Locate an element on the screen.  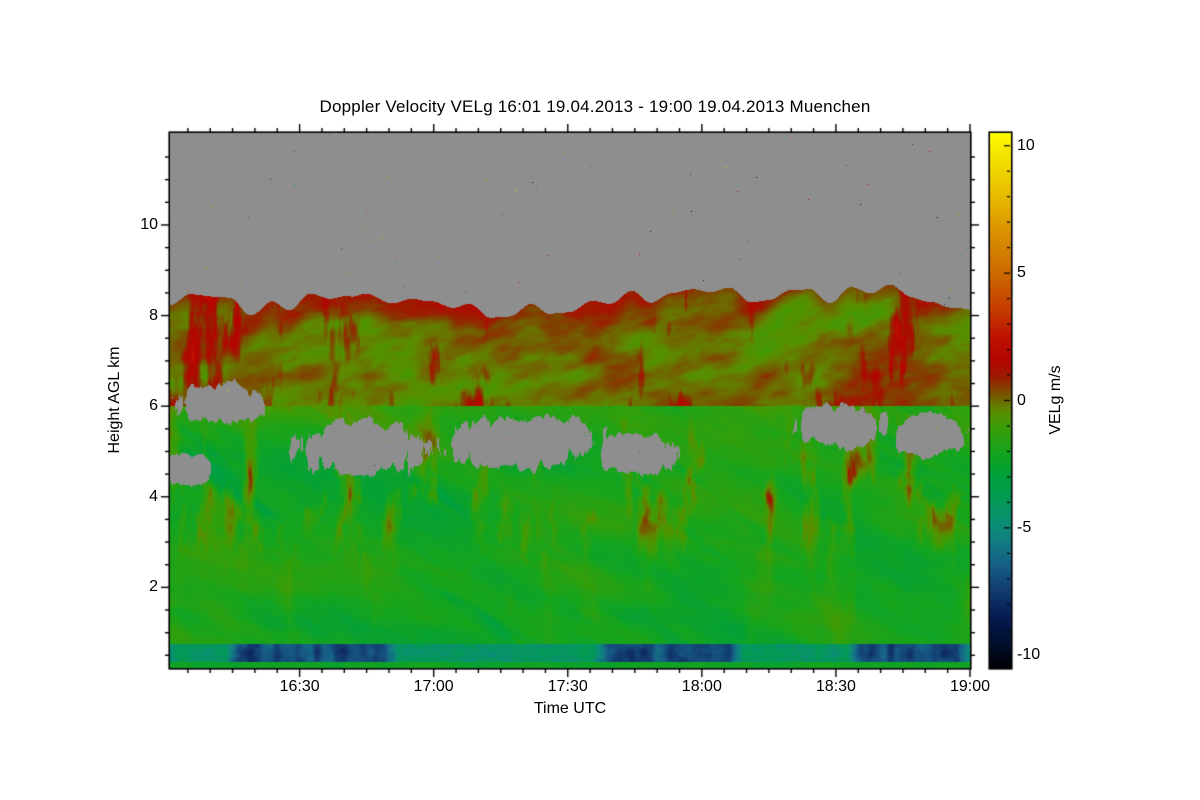
colorbar-tick-label: -10 is located at coordinates (1029, 655).